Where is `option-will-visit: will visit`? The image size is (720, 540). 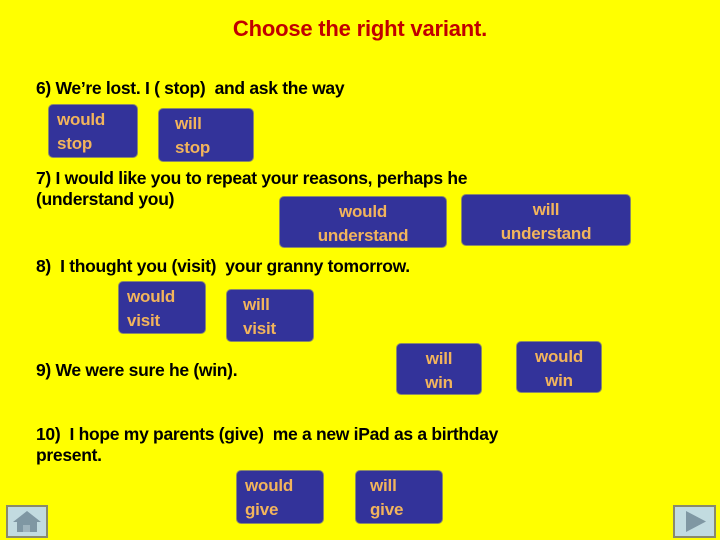 option-will-visit: will visit is located at coordinates (270, 315).